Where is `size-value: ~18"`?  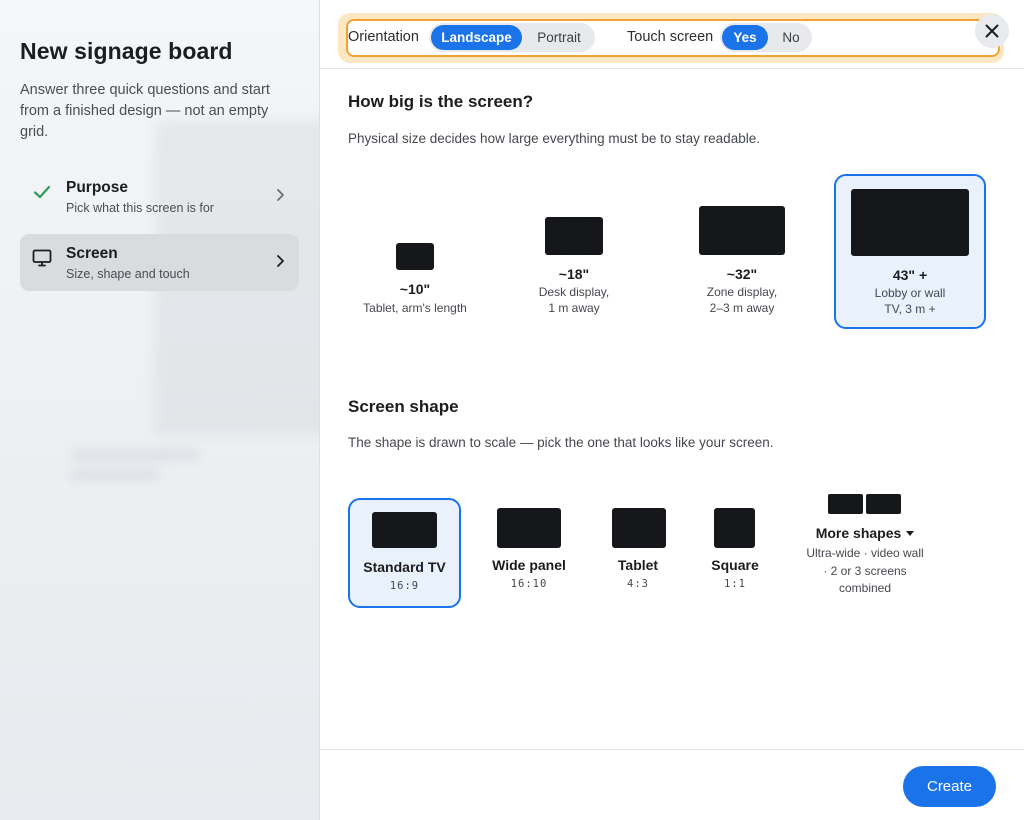
size-value: ~18" is located at coordinates (574, 274).